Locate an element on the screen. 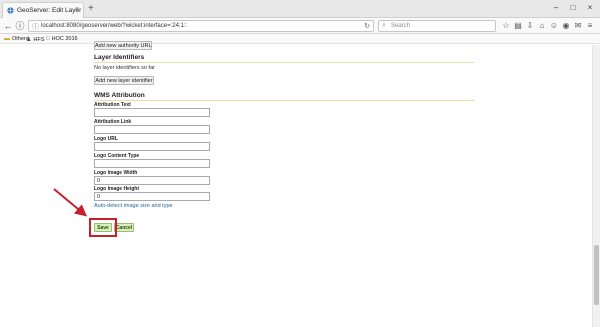 The width and height of the screenshot is (600, 327). star-icon: ☆ is located at coordinates (506, 26).